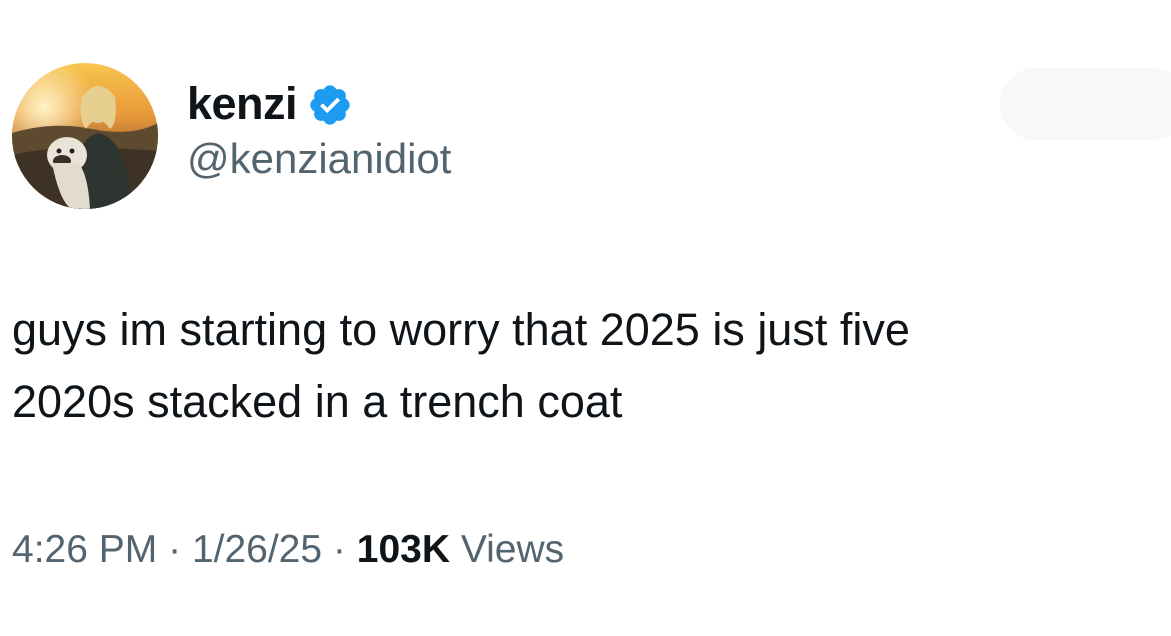  Describe the element at coordinates (319, 159) in the screenshot. I see `handle: @kenzianidiot` at that location.